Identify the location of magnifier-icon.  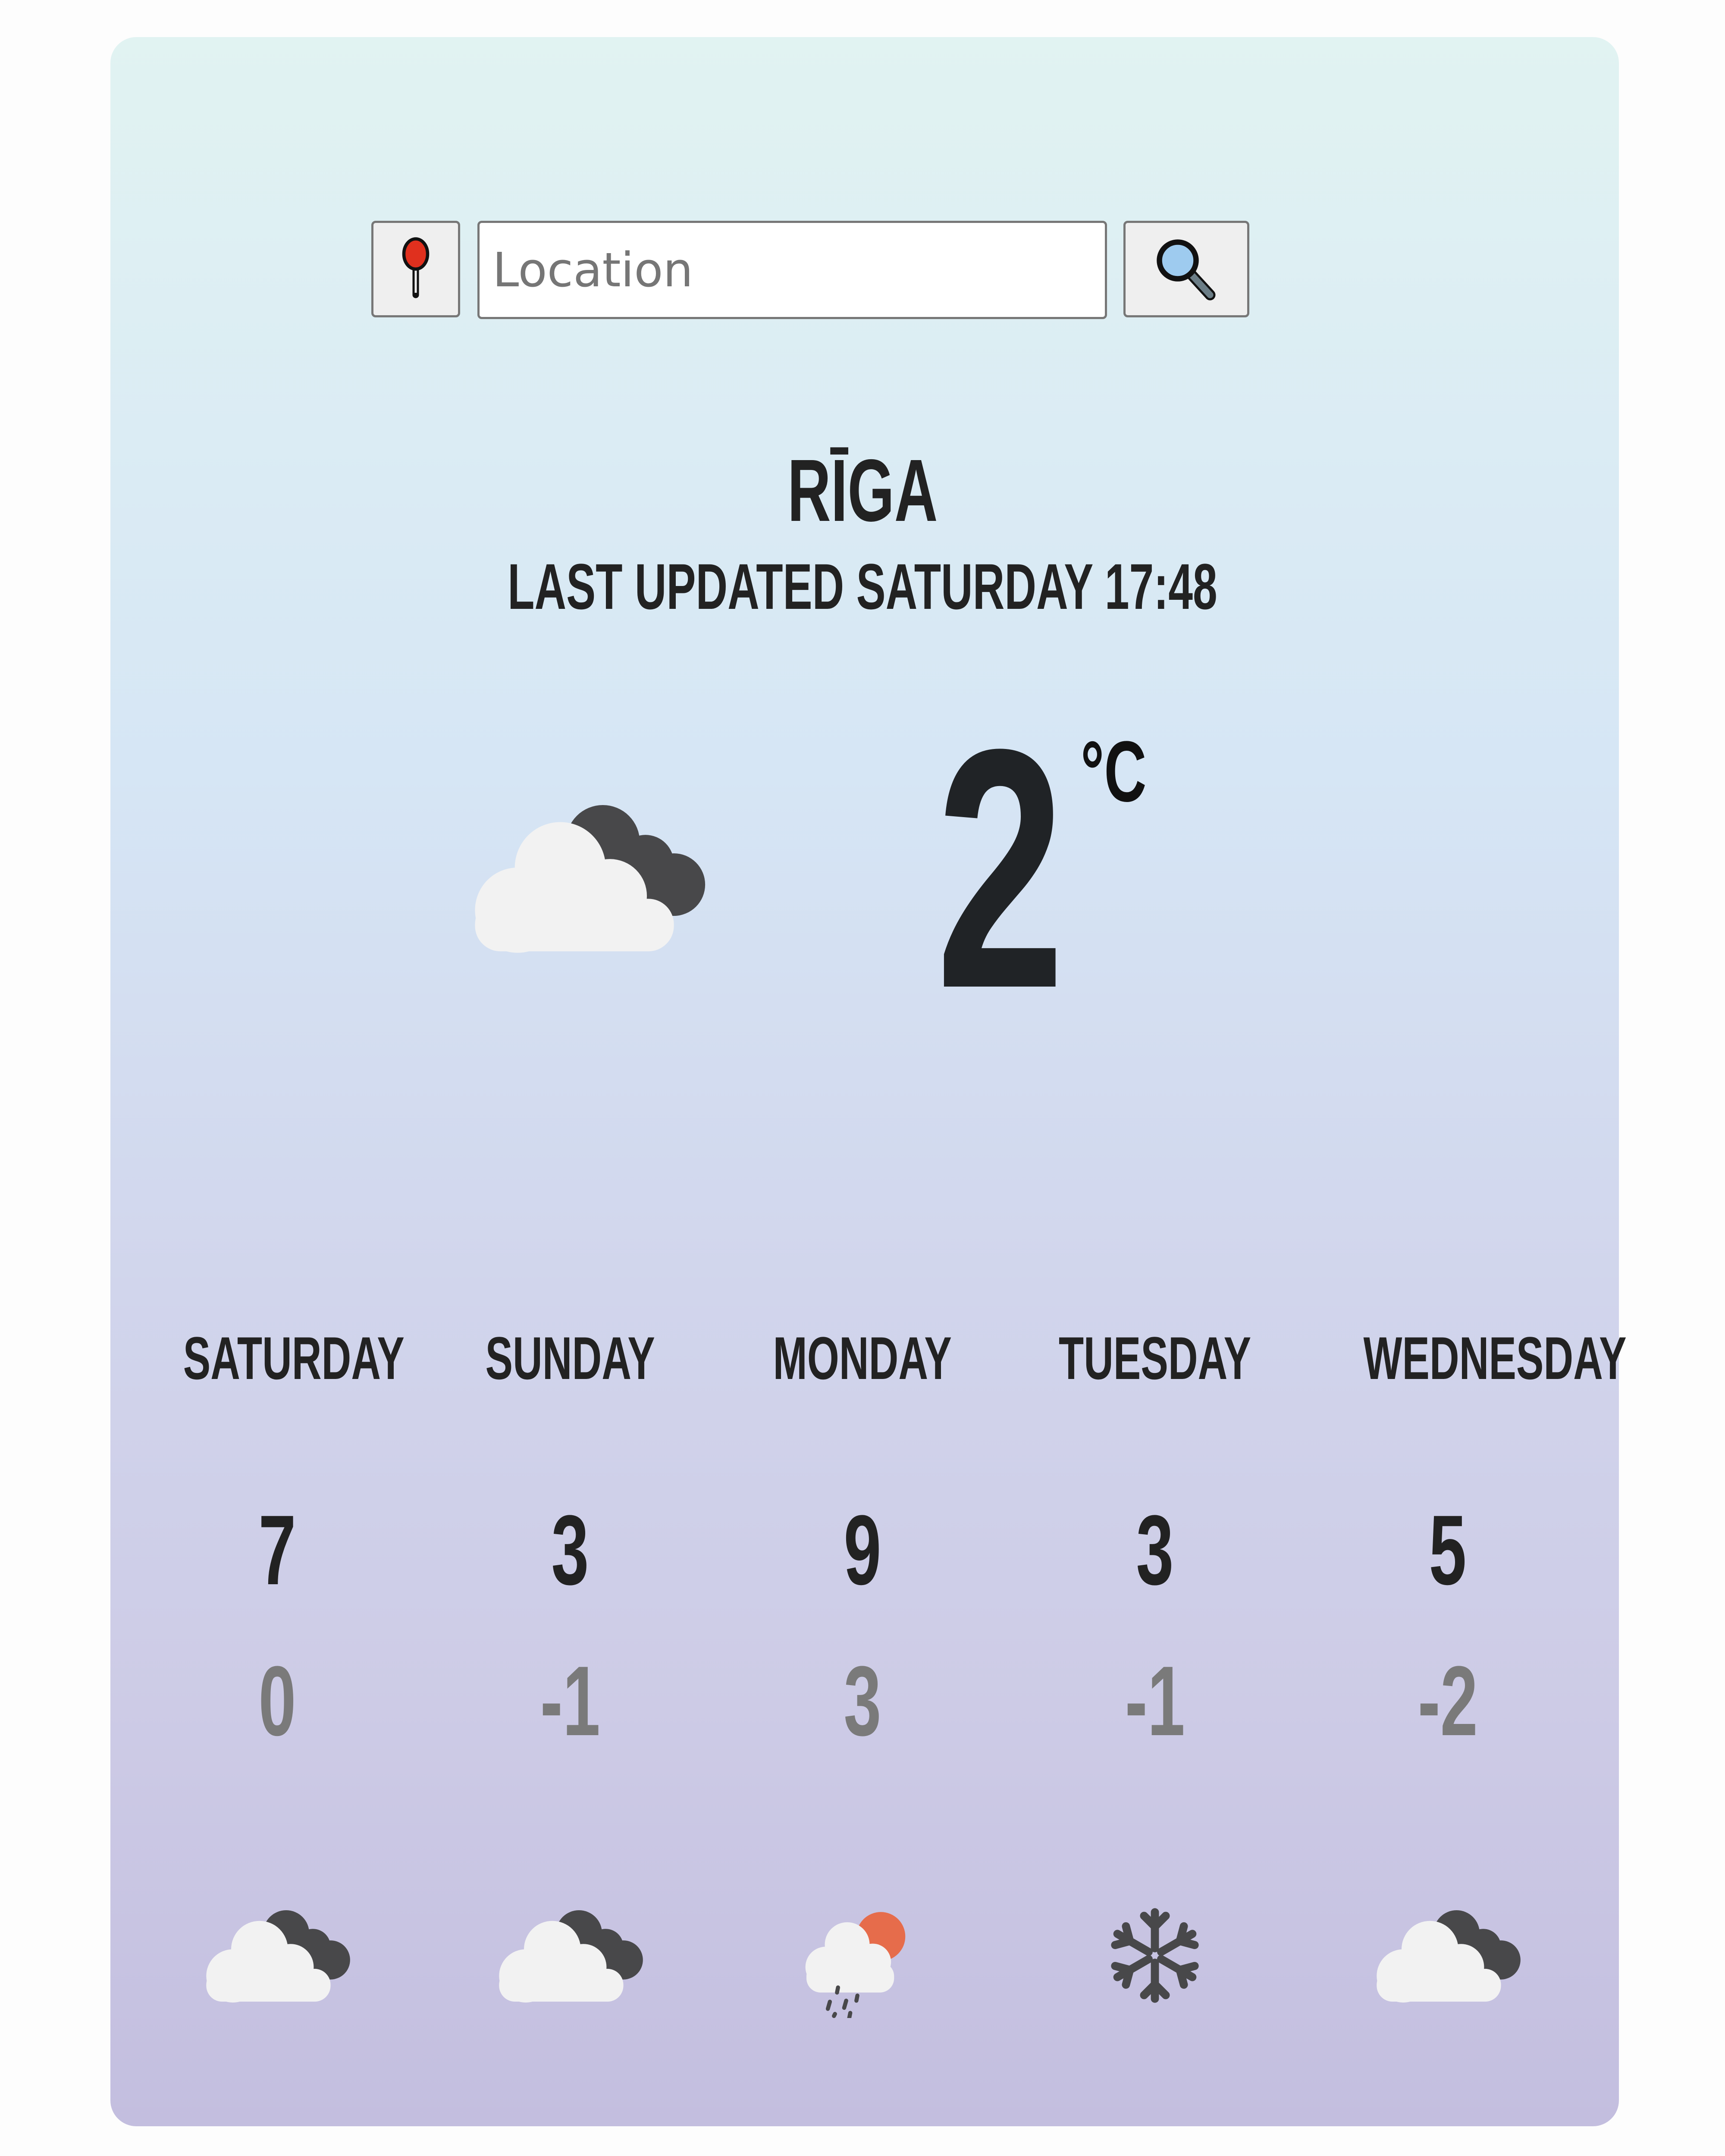
(1186, 270).